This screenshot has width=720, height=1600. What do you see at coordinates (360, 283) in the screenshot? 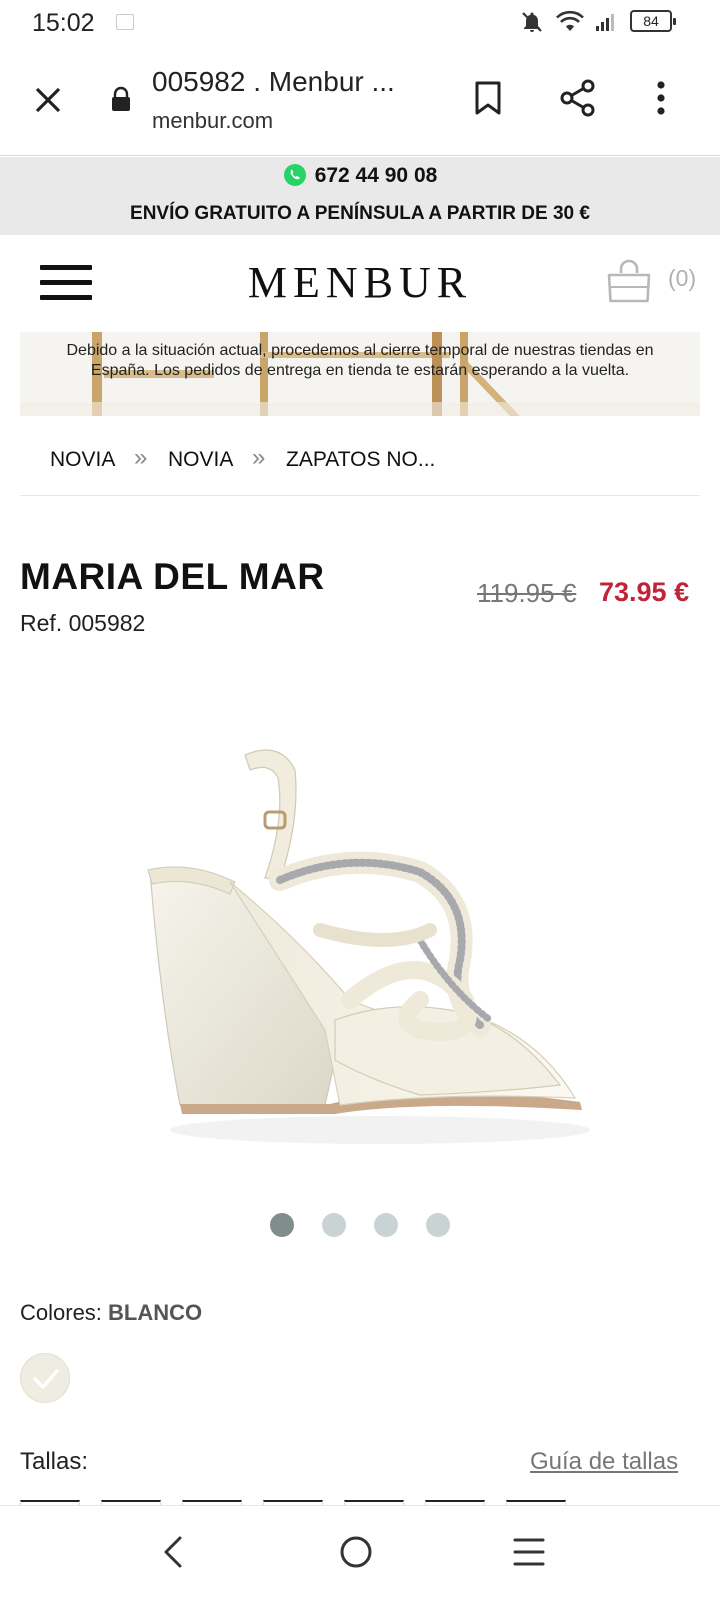
I see `site-header: MENBUR (0)` at bounding box center [360, 283].